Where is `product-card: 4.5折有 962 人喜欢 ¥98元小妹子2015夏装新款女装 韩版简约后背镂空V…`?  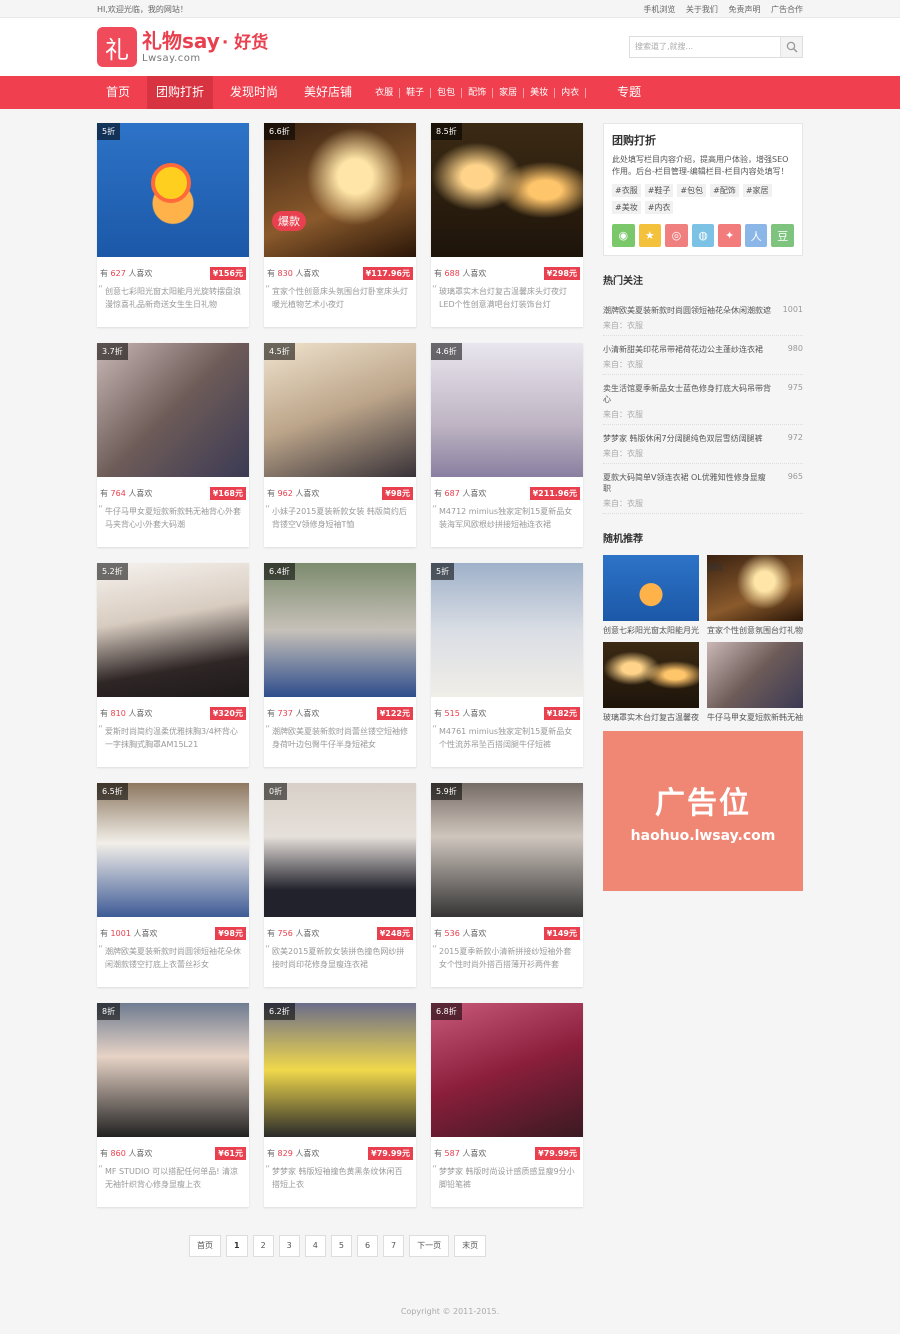
product-card: 4.5折有 962 人喜欢 ¥98元小妹子2015夏装新款女装 韩版简约后背镂空V… is located at coordinates (340, 445).